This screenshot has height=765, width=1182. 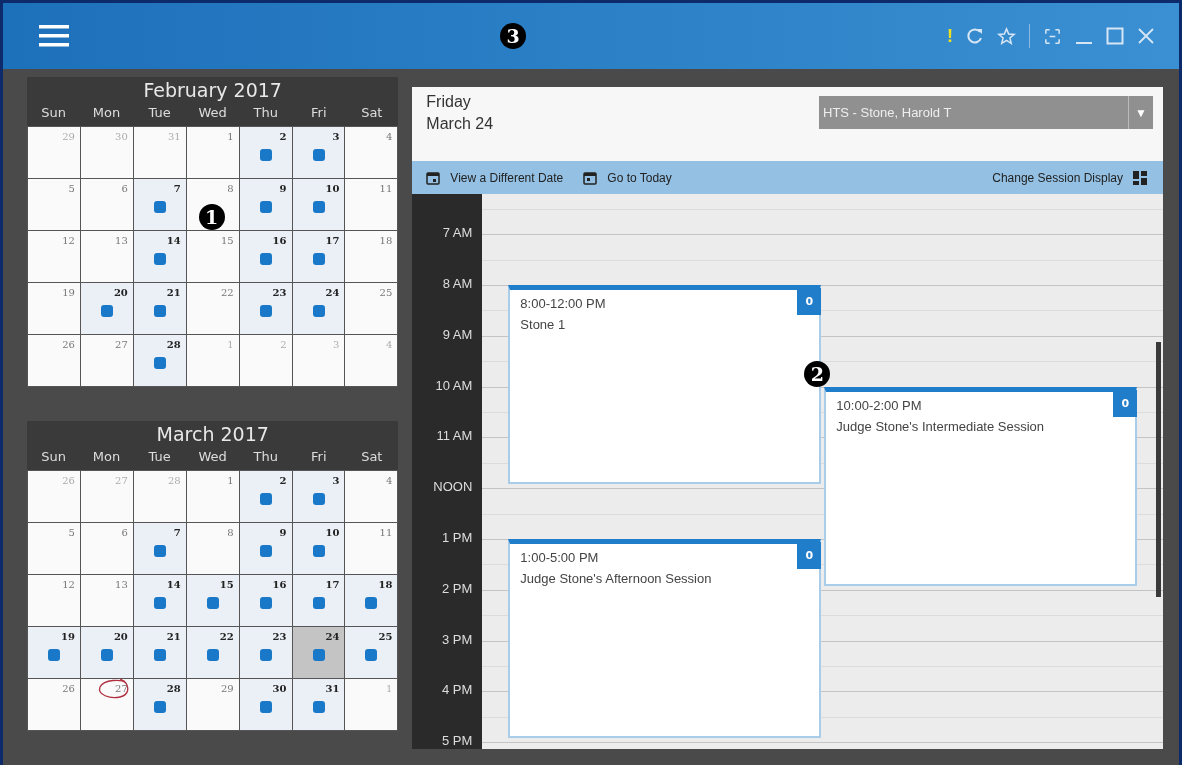 I want to click on day-number: 19, so click(x=68, y=636).